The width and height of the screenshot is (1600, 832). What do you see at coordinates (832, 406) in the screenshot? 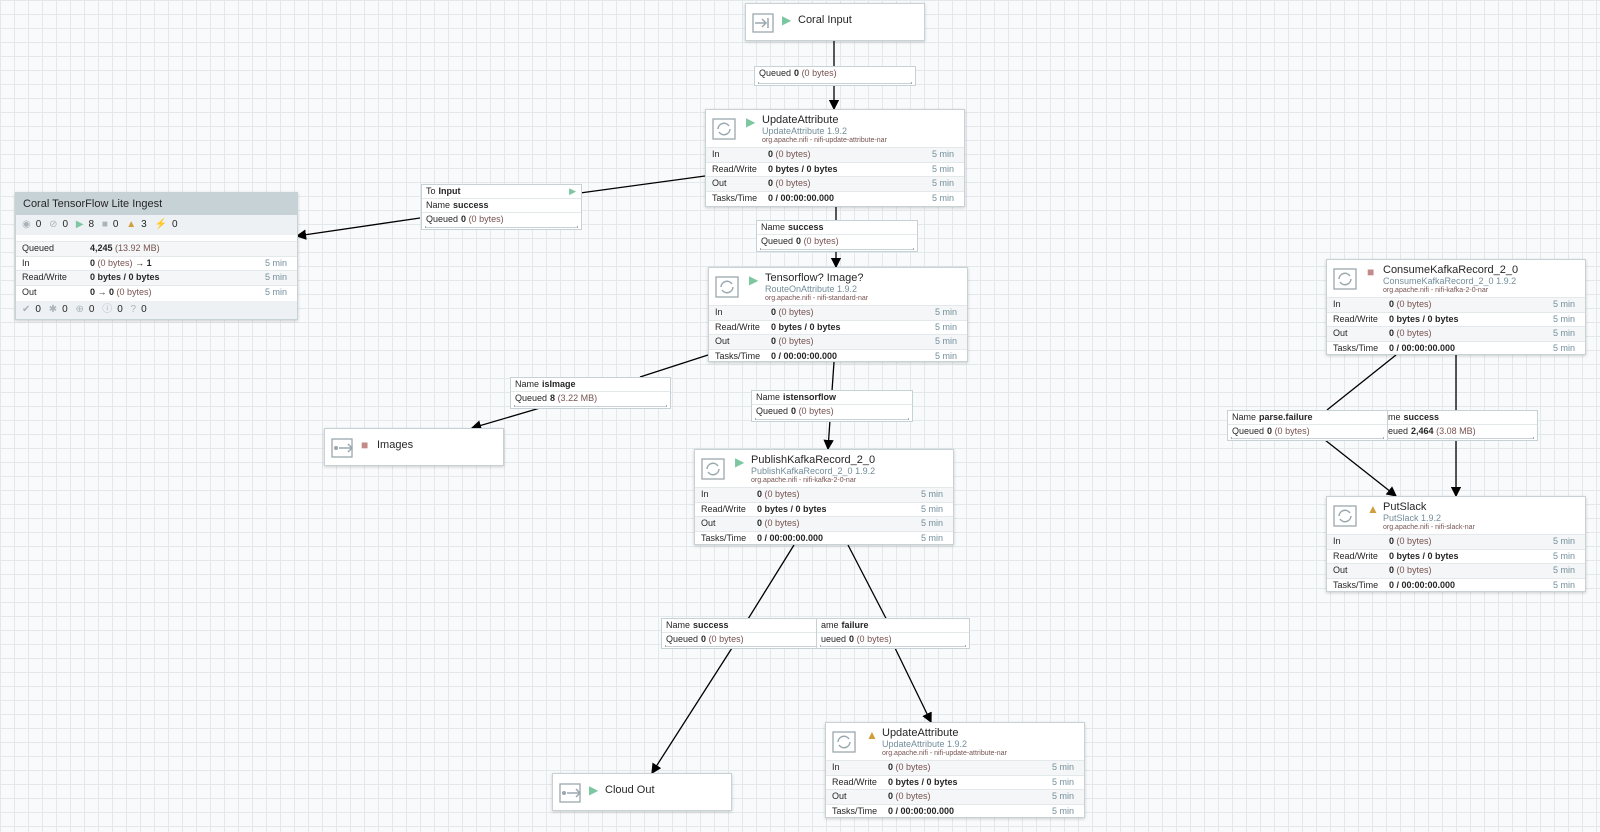
I see `connection-istensorflow: Name istensorflow Queued 0 (0 bytes)` at bounding box center [832, 406].